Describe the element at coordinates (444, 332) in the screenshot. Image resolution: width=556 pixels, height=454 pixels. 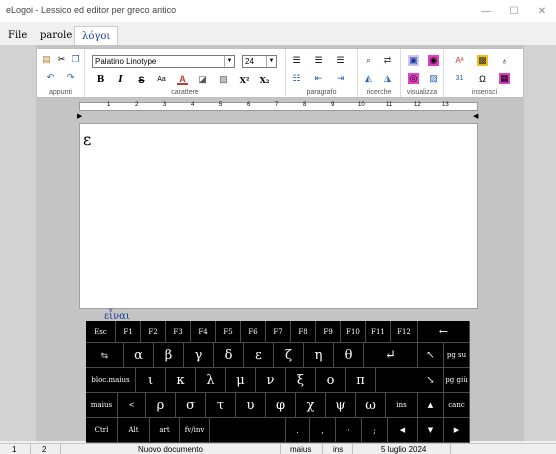
I see `key-backspace: ←` at that location.